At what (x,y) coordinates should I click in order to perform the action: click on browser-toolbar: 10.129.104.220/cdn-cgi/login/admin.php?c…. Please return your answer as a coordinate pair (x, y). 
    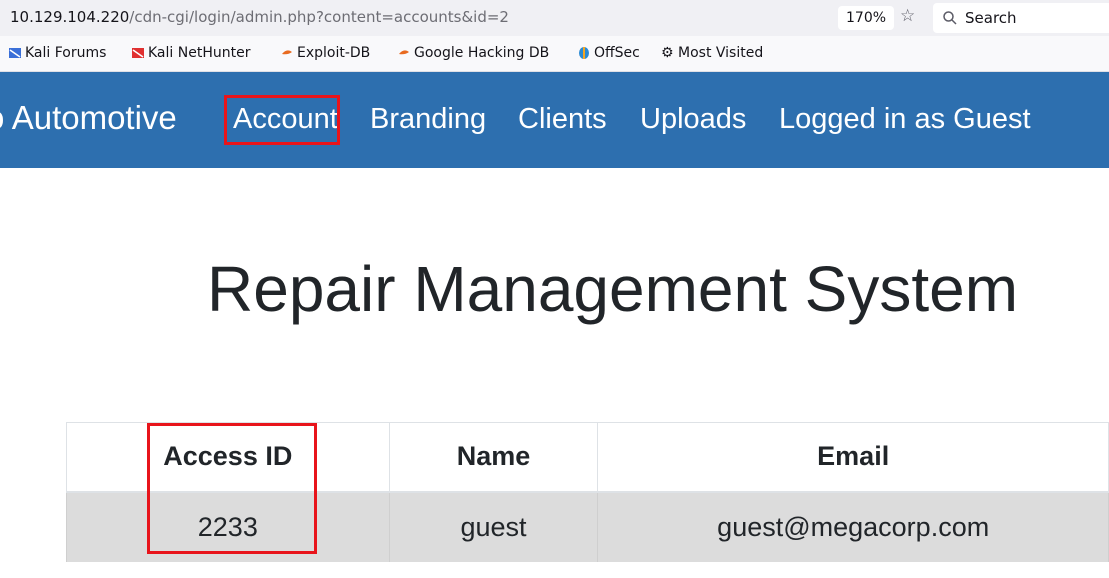
    Looking at the image, I should click on (554, 18).